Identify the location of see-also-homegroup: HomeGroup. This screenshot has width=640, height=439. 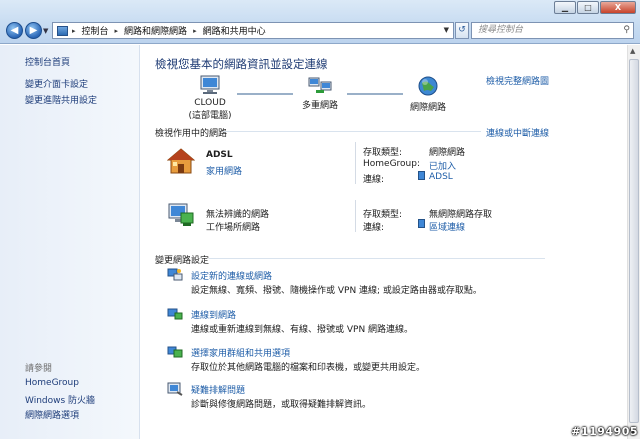
(52, 383).